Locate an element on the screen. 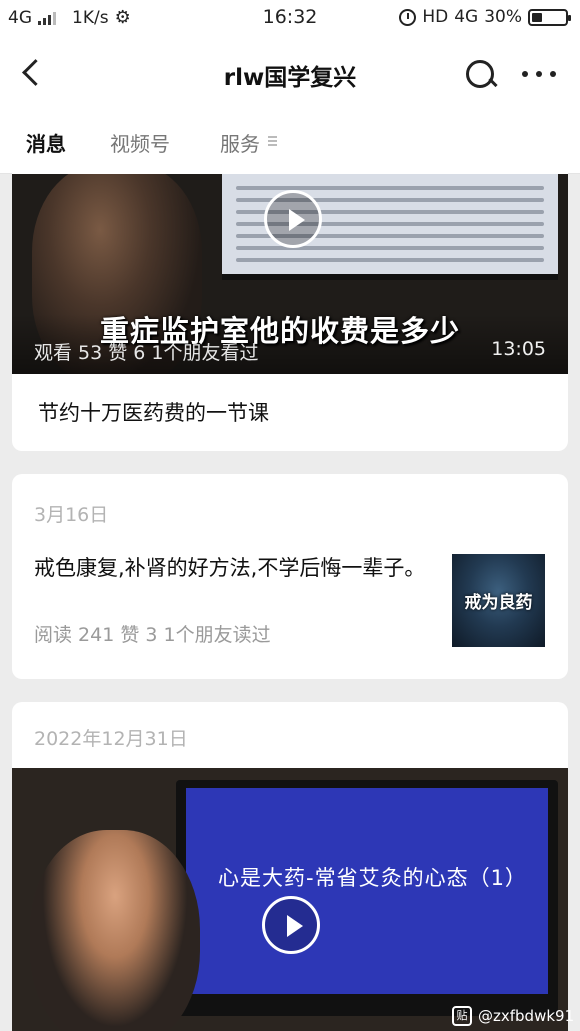 This screenshot has width=580, height=1031. status-right: HD 4G 30% is located at coordinates (485, 17).